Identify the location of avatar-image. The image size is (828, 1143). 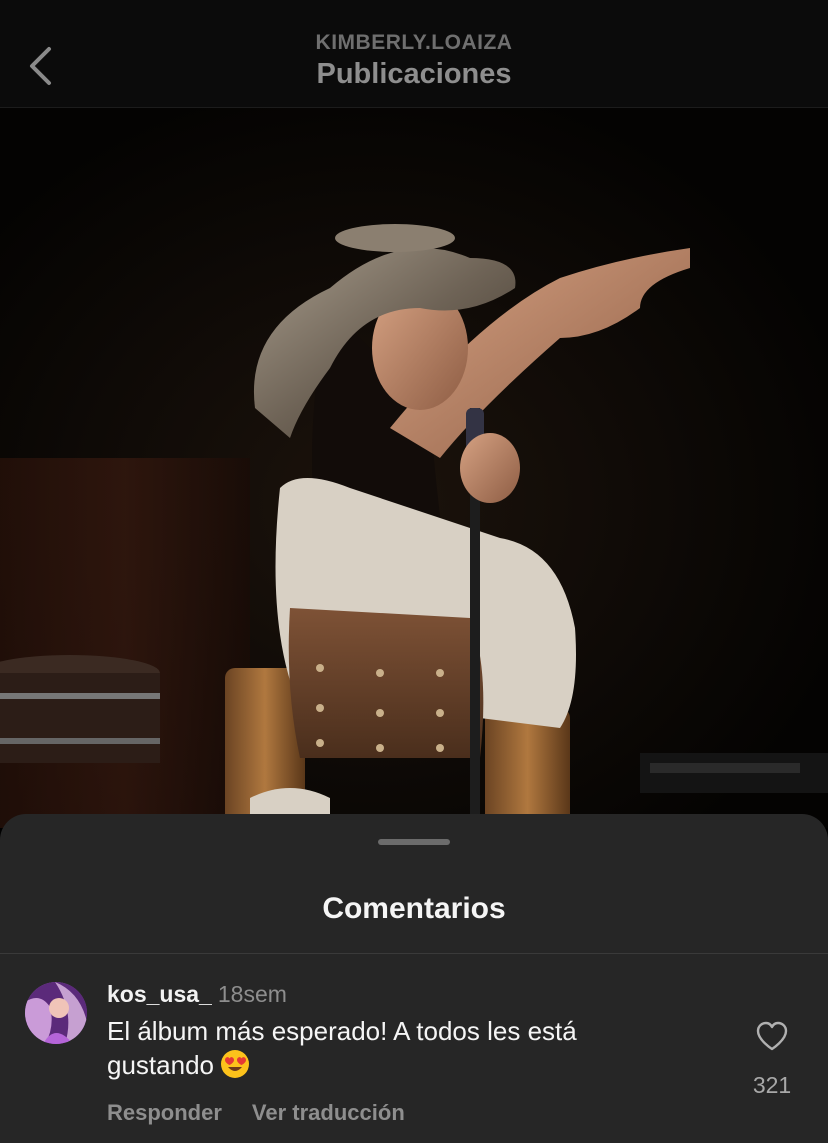
(56, 1013).